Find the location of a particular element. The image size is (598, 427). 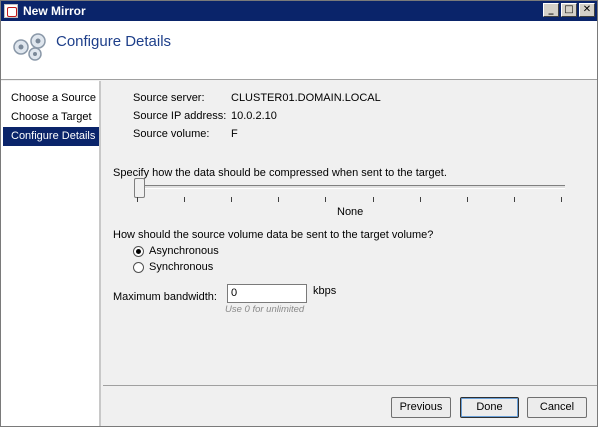

window-controls: _ □ ✕ is located at coordinates (569, 10).